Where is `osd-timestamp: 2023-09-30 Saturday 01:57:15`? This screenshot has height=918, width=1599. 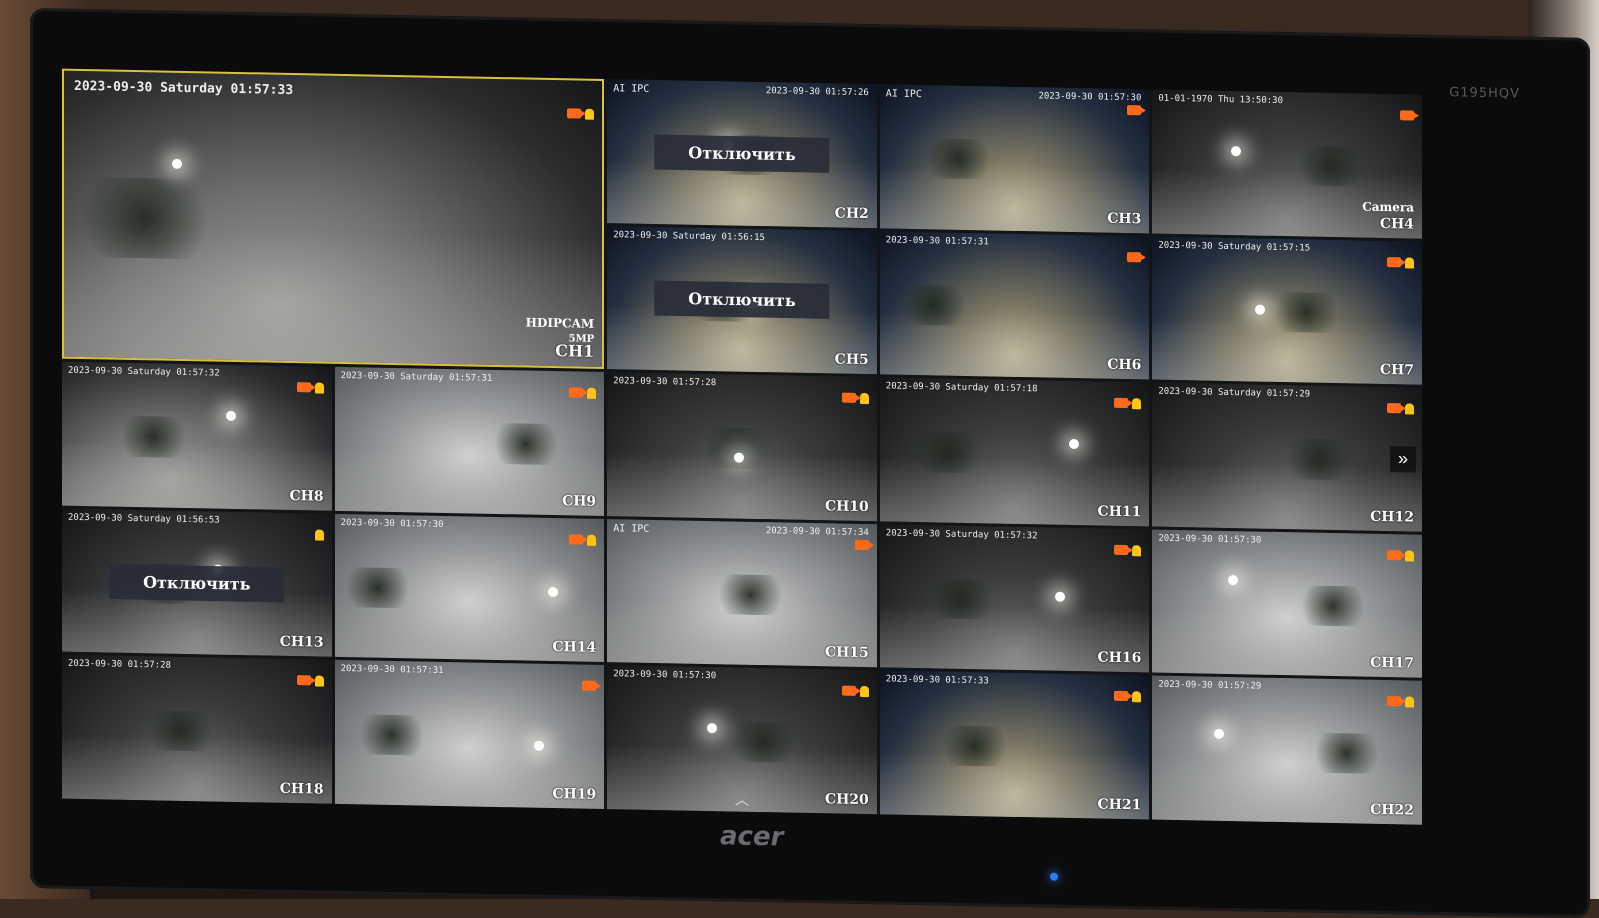
osd-timestamp: 2023-09-30 Saturday 01:57:15 is located at coordinates (1234, 247).